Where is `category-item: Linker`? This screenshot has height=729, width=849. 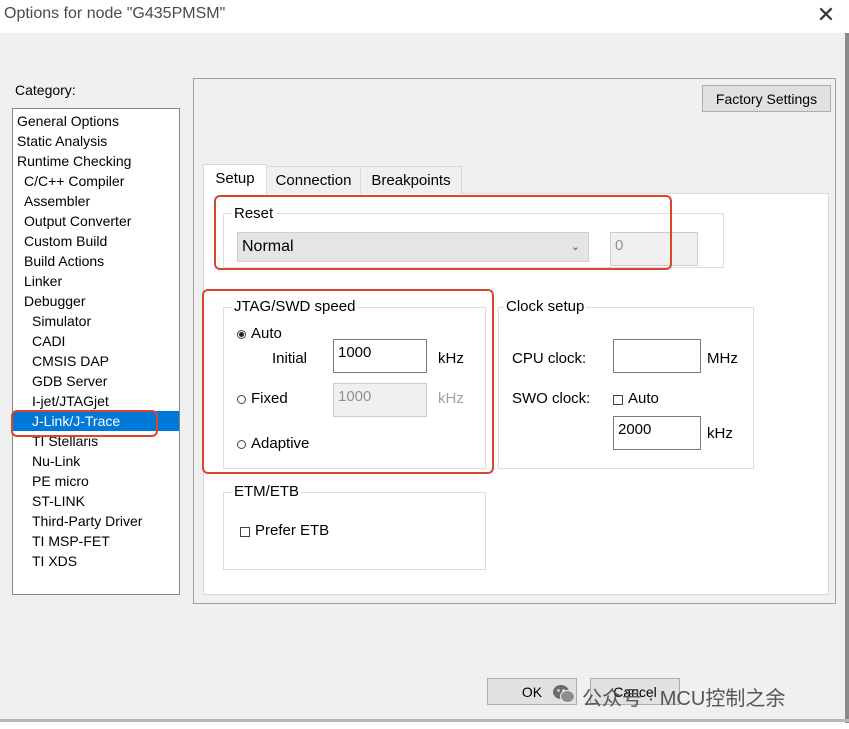
category-item: Linker is located at coordinates (37, 281).